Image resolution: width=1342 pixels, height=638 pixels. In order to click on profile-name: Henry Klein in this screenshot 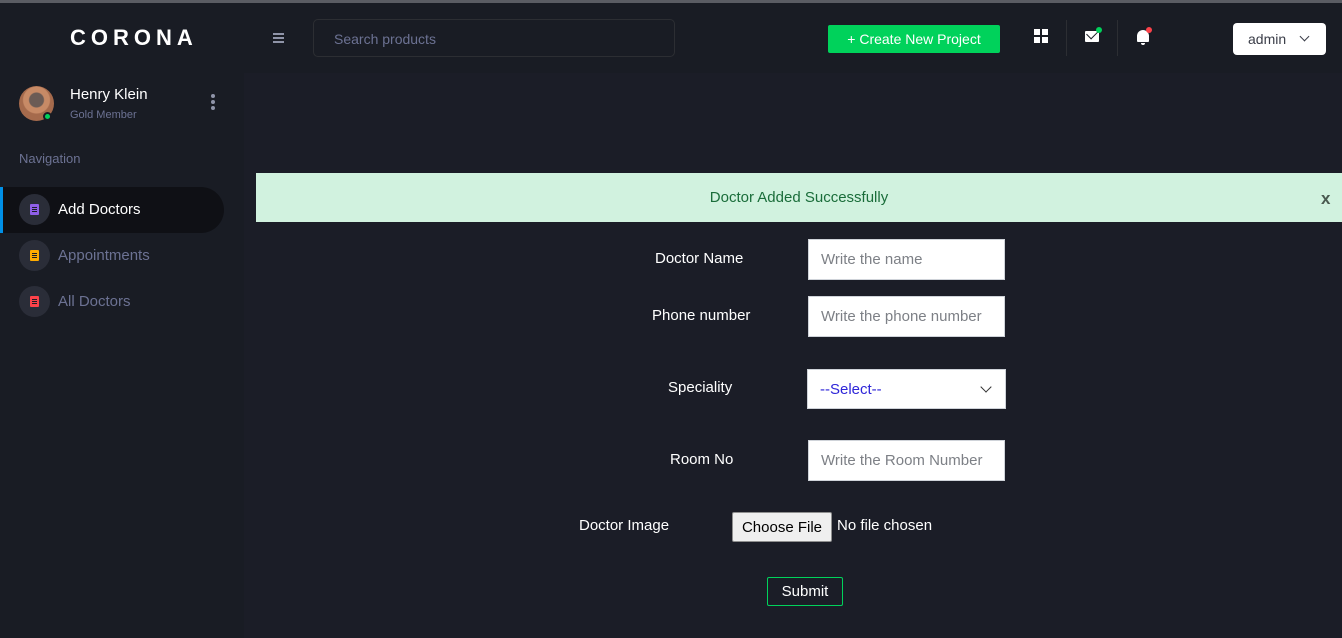, I will do `click(109, 94)`.